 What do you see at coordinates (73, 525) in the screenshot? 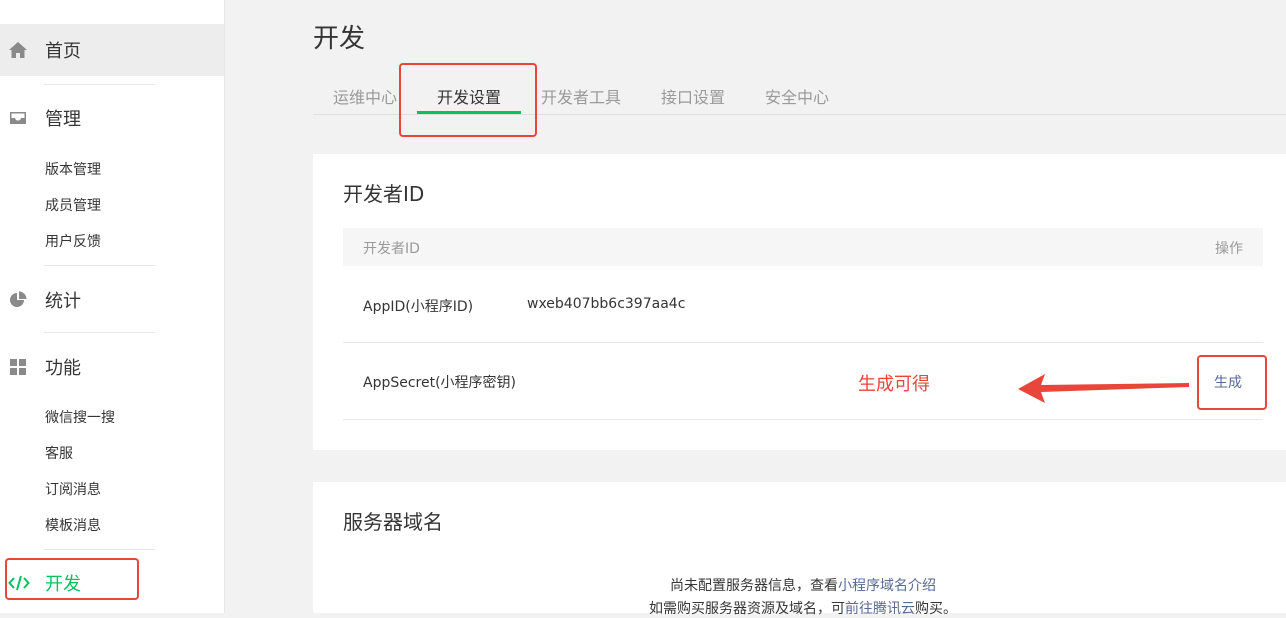
I see `sidebar-subitem-template: 模板消息` at bounding box center [73, 525].